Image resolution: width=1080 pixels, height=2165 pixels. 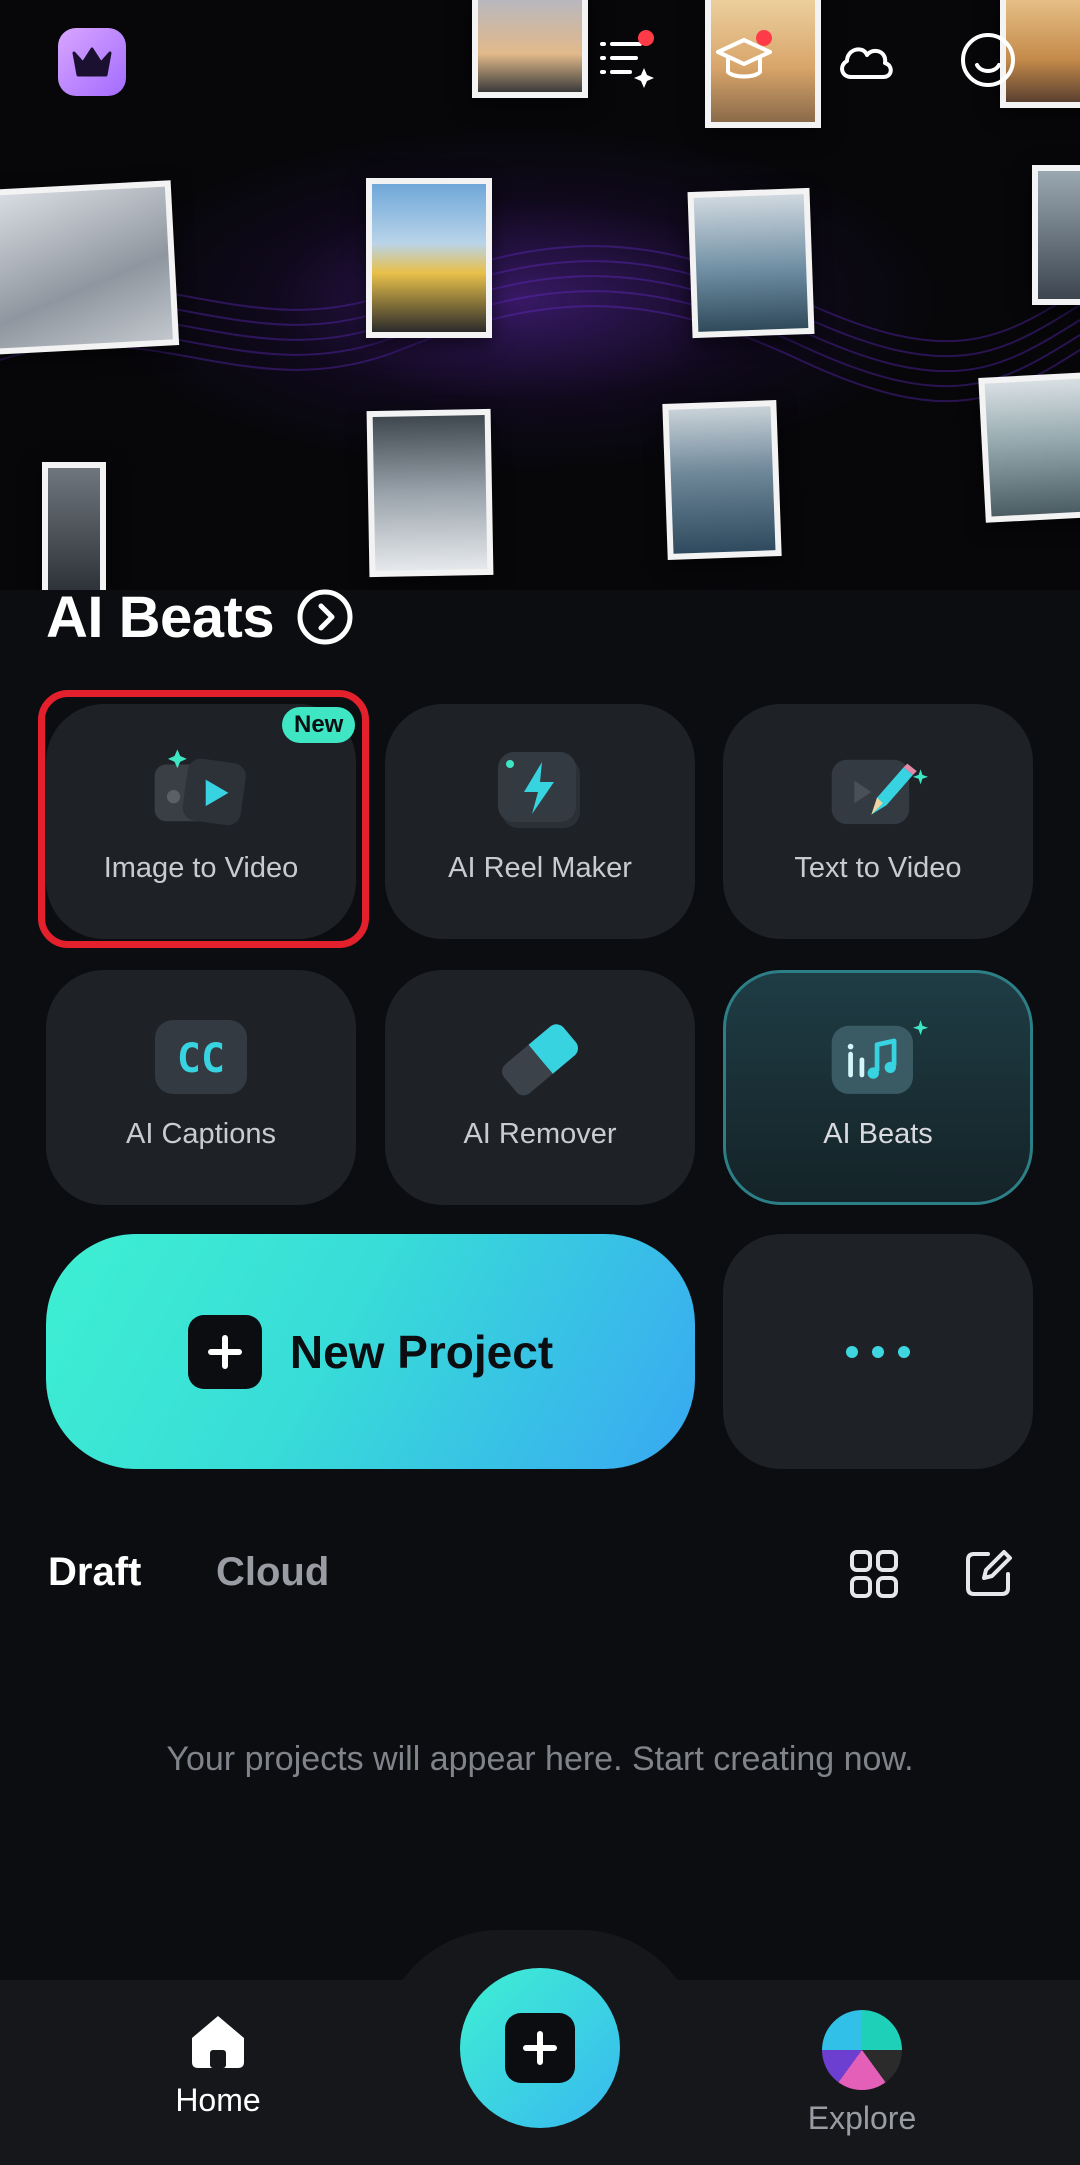 I want to click on edit-icon, so click(x=989, y=1573).